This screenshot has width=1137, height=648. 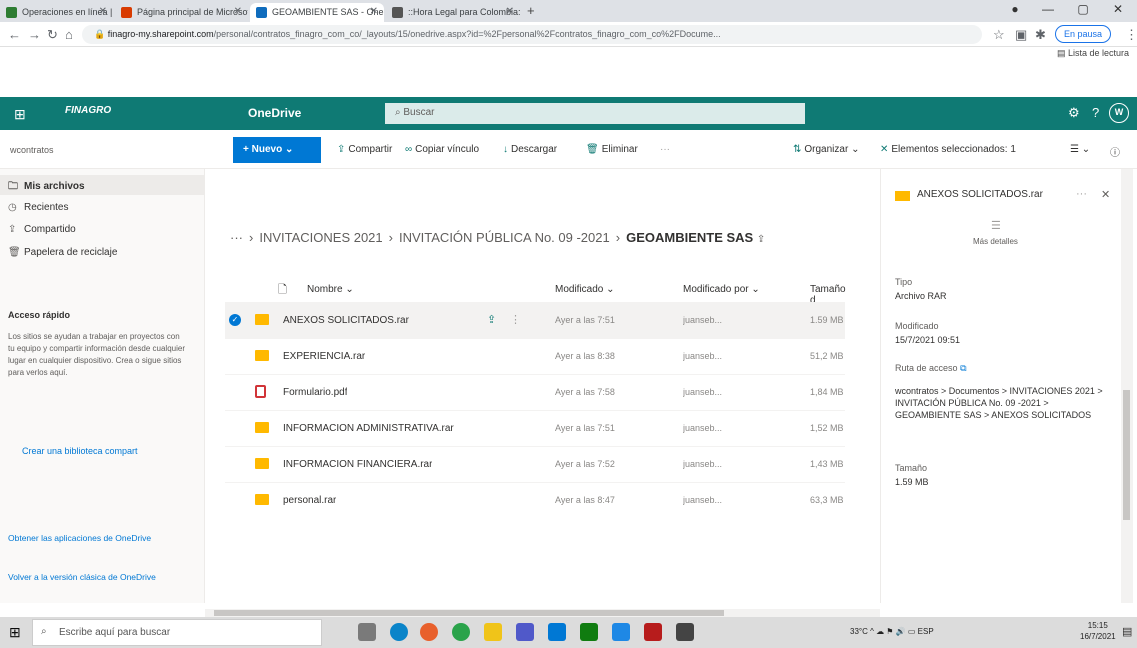 I want to click on nav-item-shared: ⇪ Compartido, so click(x=42, y=229).